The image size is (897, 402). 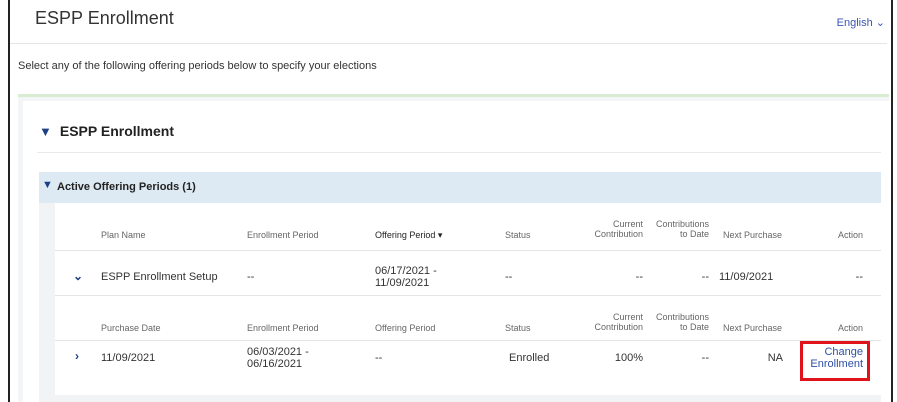 I want to click on plan-name: ESPP Enrollment Setup, so click(x=159, y=277).